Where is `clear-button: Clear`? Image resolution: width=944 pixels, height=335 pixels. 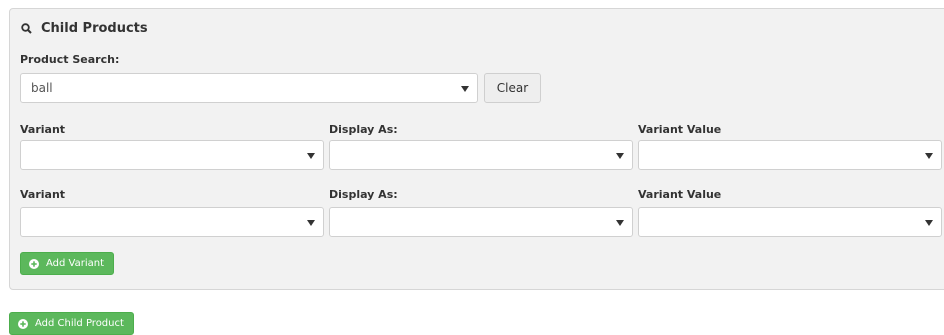
clear-button: Clear is located at coordinates (512, 88).